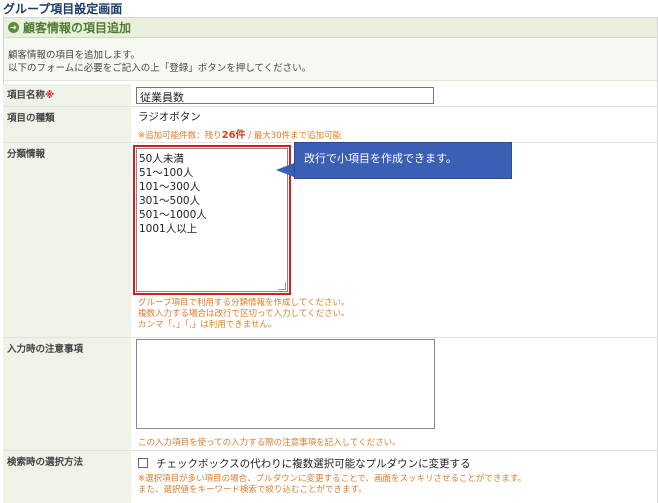 The height and width of the screenshot is (503, 658). I want to click on label-item-name: 項目名称※, so click(67, 95).